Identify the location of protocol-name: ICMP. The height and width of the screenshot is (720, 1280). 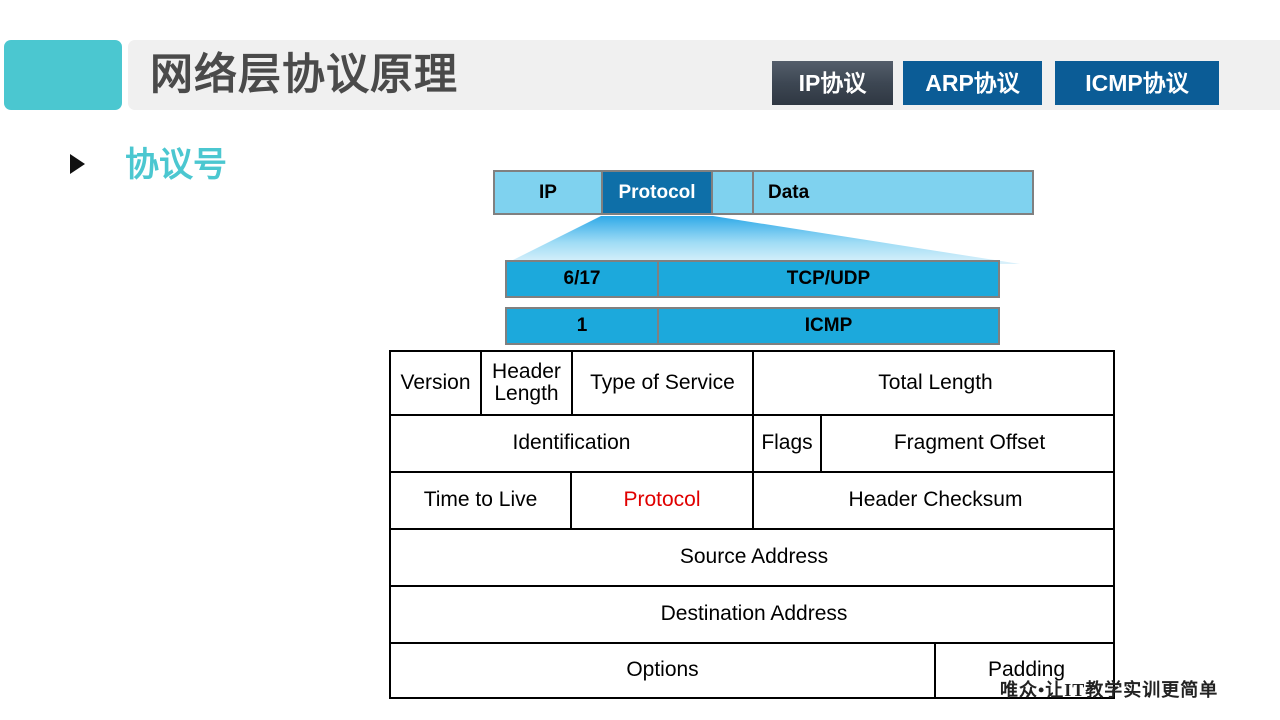
(828, 326).